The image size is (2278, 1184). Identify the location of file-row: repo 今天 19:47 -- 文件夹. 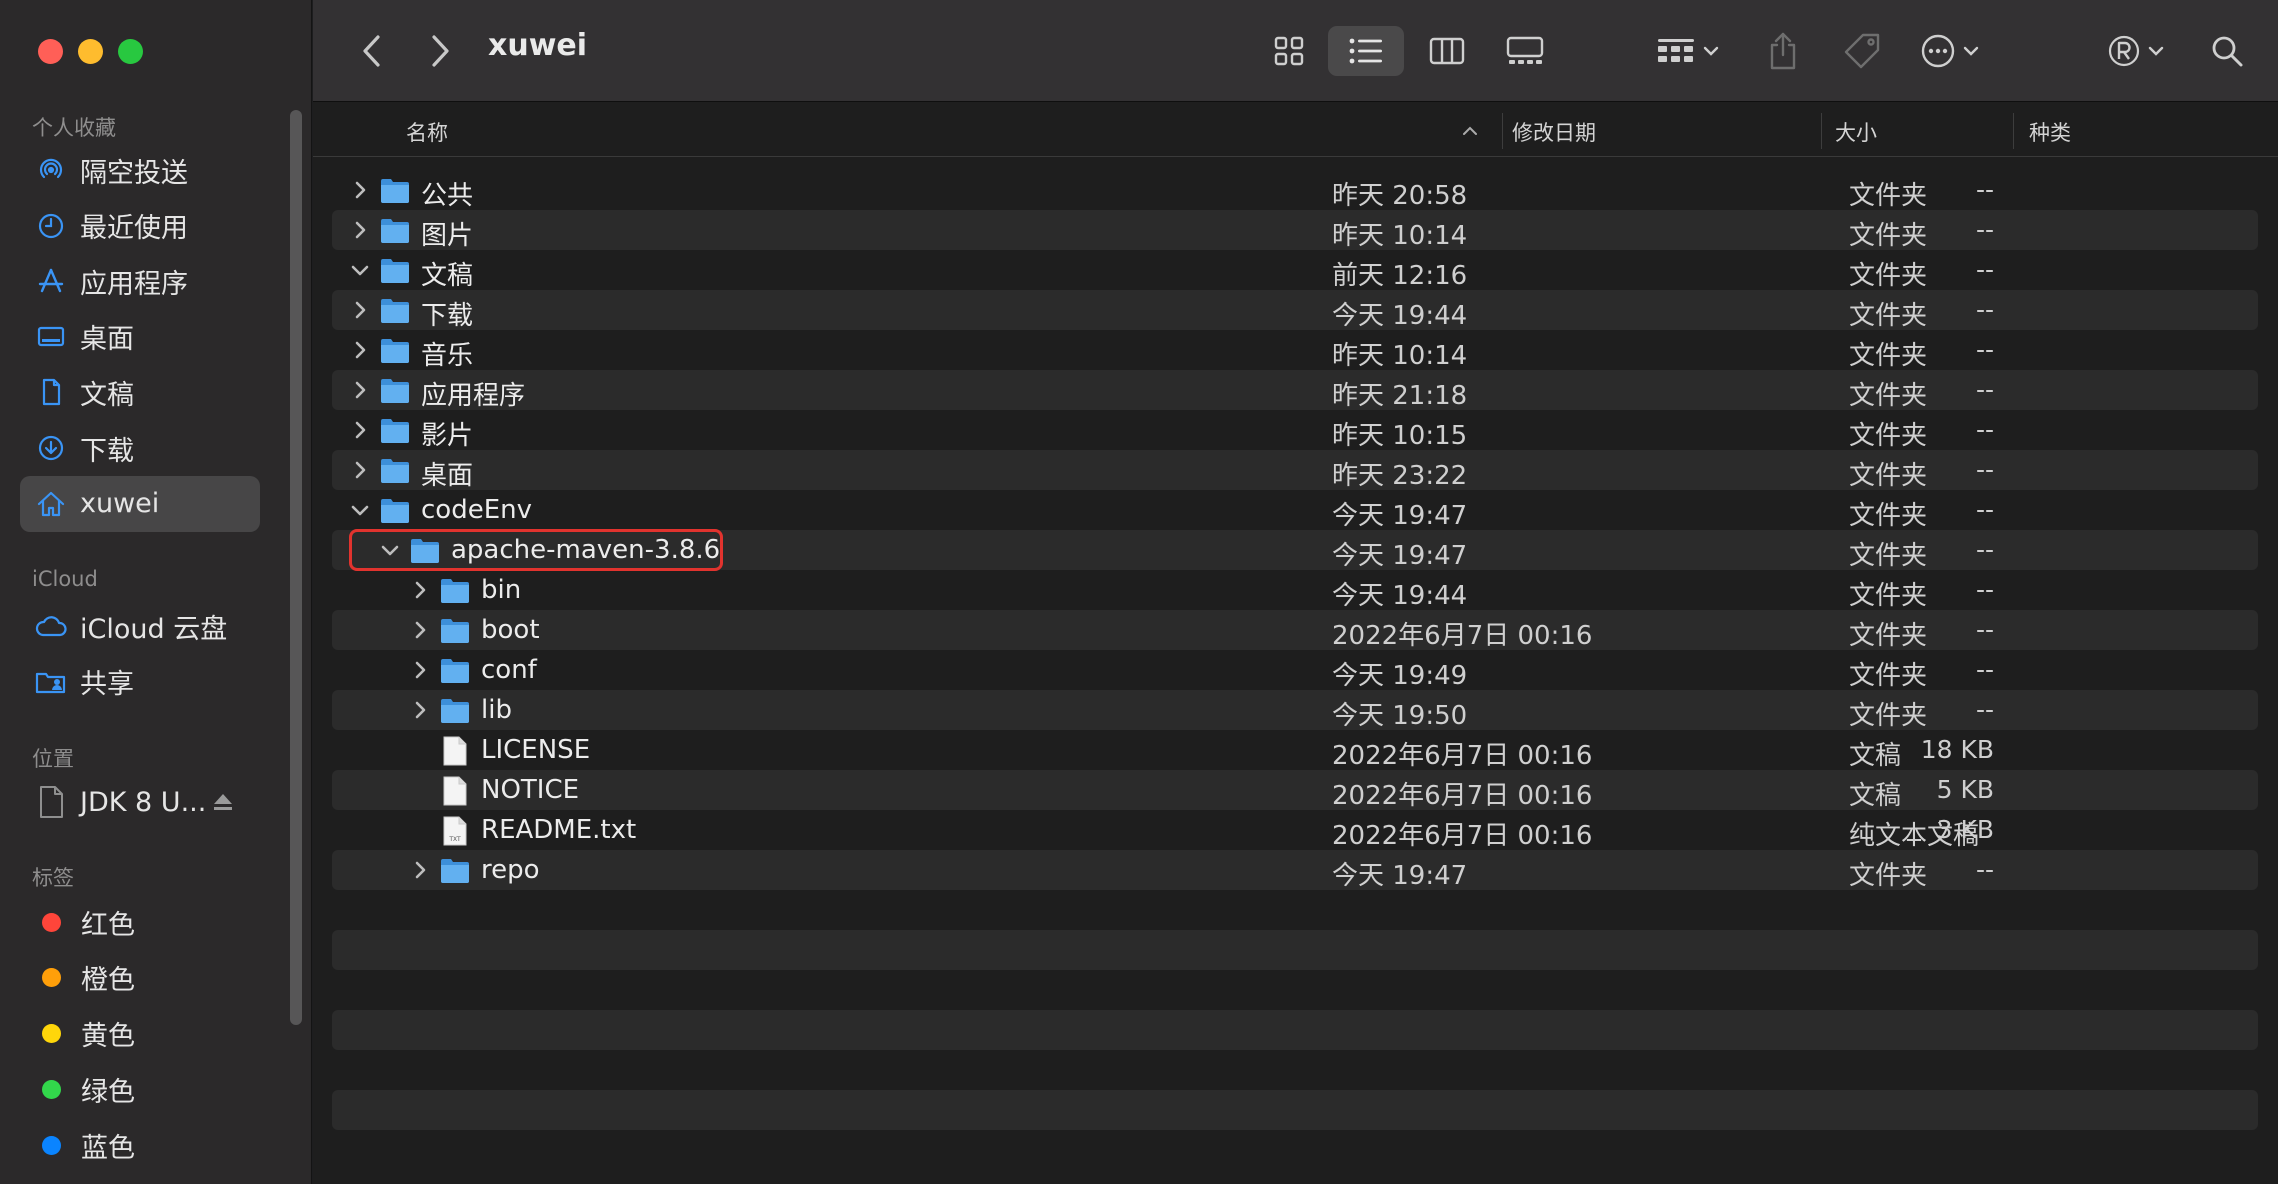
(1295, 870).